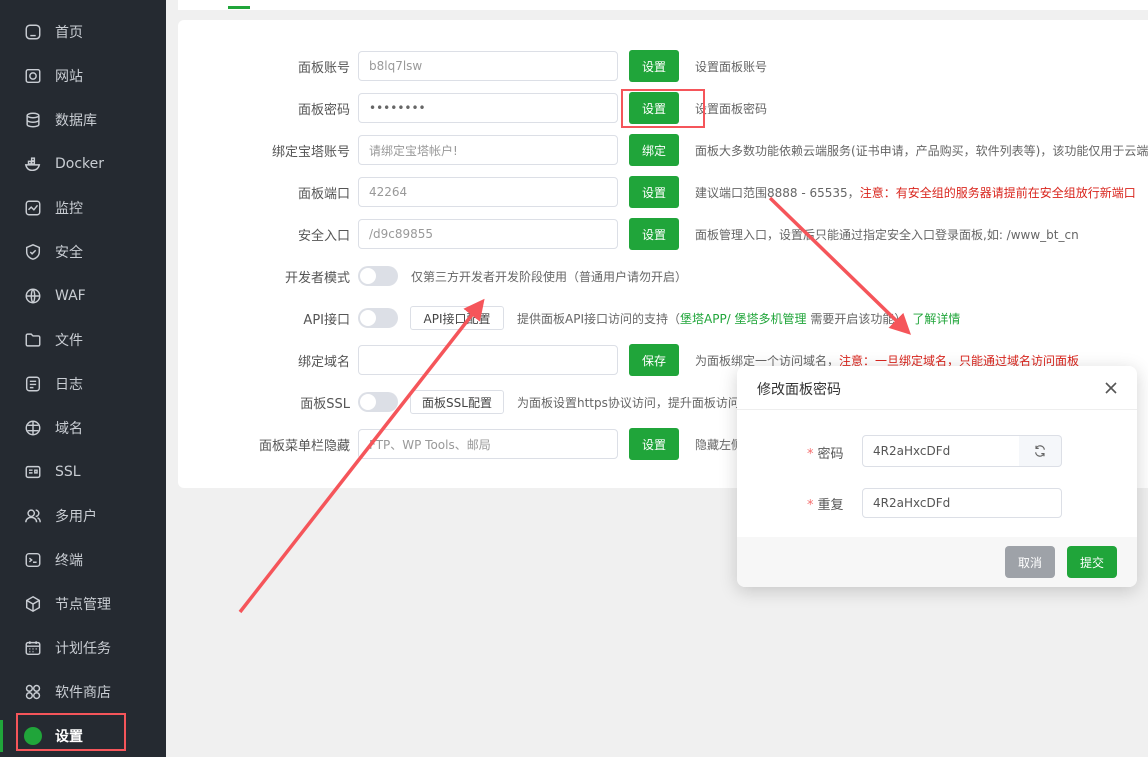 This screenshot has width=1148, height=757. What do you see at coordinates (326, 320) in the screenshot?
I see `setting-label: API接口` at bounding box center [326, 320].